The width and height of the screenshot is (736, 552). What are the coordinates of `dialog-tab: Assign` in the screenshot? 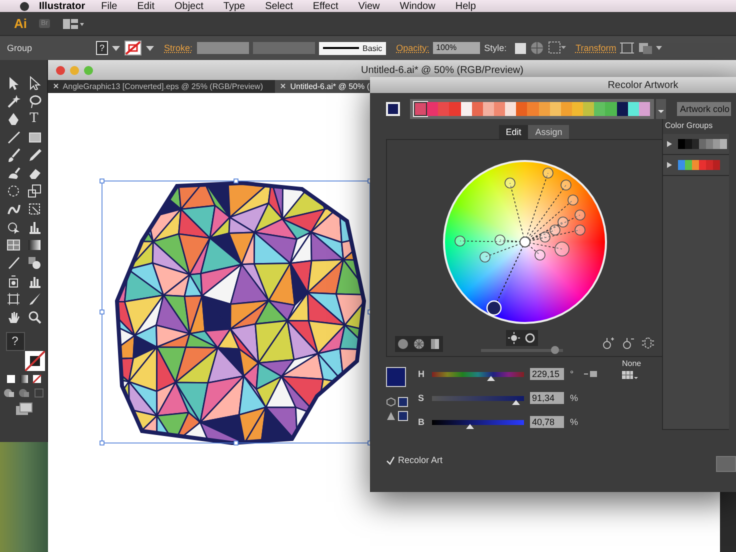 It's located at (549, 132).